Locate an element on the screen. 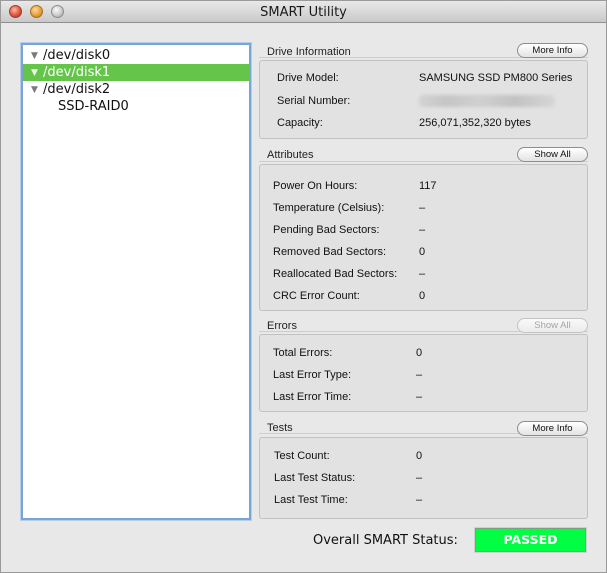  test-label: Last Test Status: is located at coordinates (315, 478).